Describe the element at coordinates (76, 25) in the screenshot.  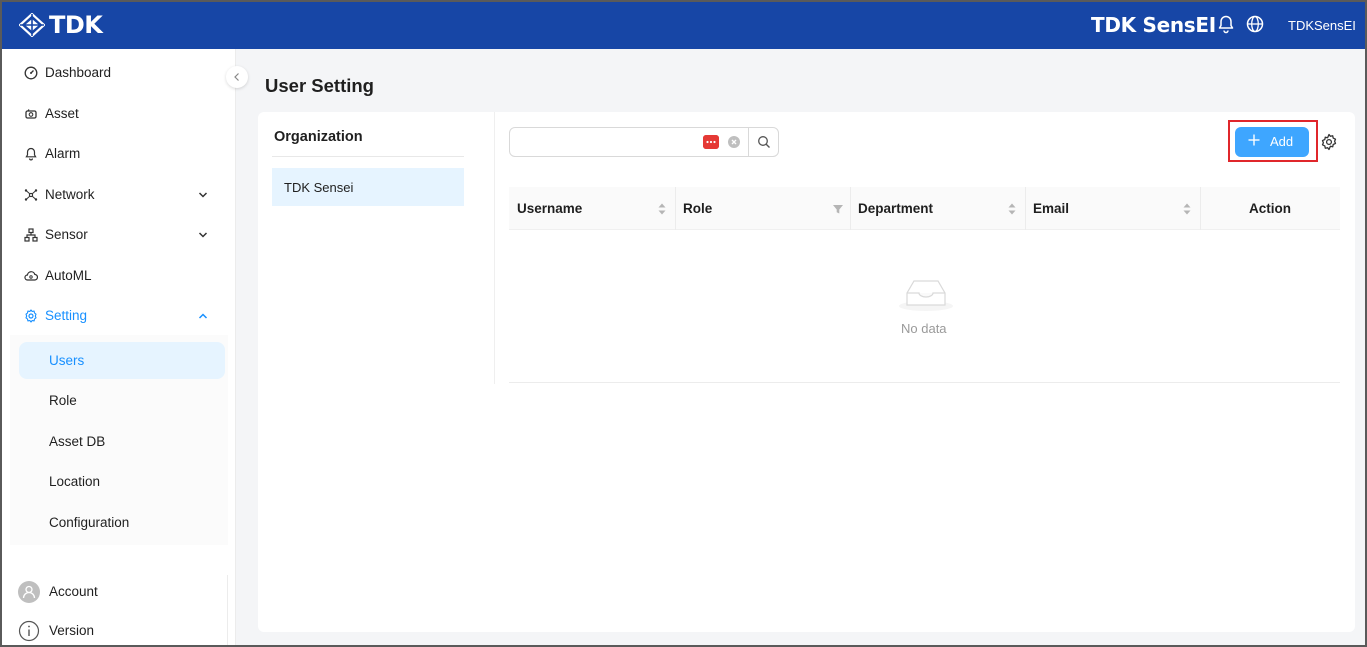
I see `logo-text: TDK` at that location.